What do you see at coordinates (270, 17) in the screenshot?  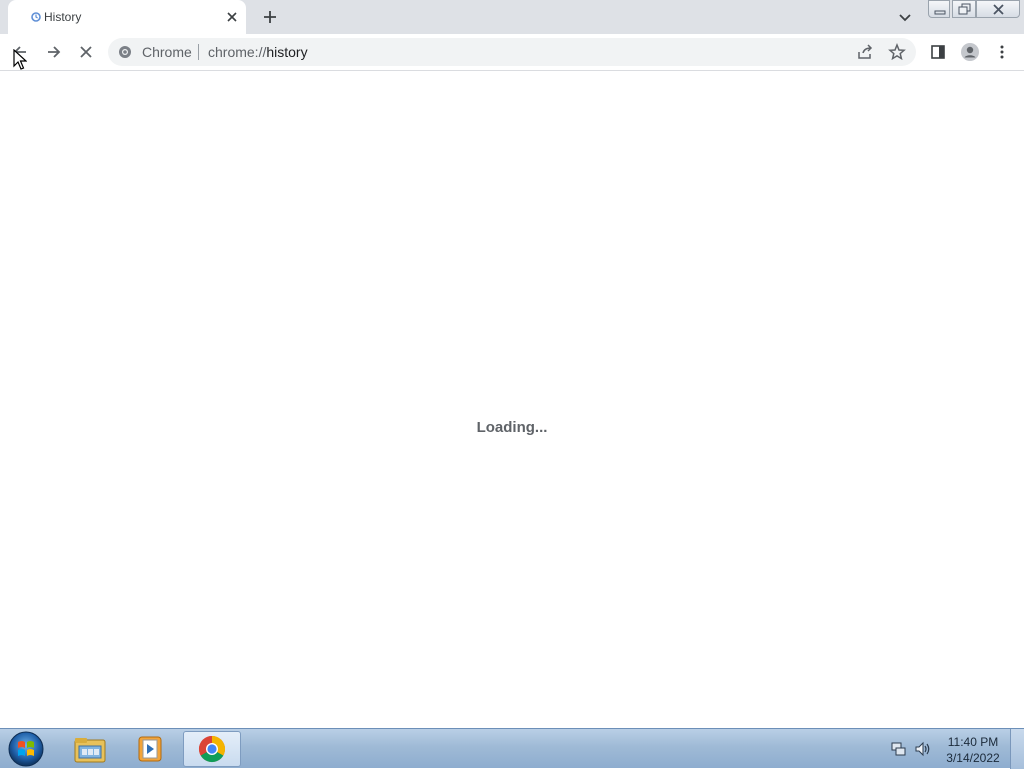 I see `plus-icon` at bounding box center [270, 17].